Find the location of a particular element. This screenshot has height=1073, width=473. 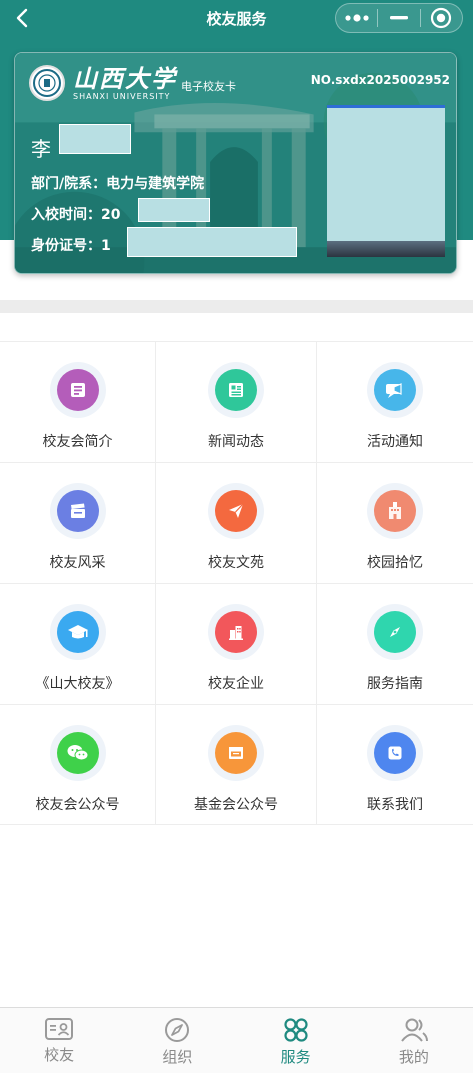

school-name-en: SHANXI UNIVERSITY is located at coordinates (122, 96).